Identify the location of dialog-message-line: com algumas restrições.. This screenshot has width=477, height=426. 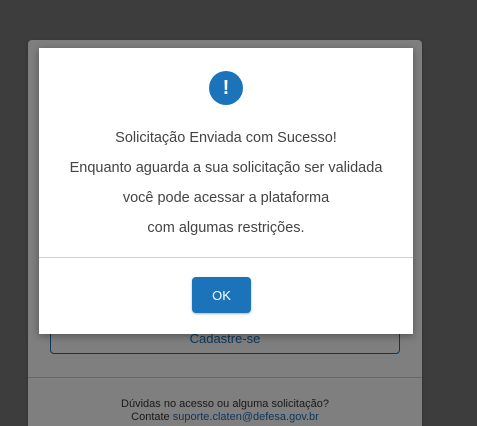
(226, 228).